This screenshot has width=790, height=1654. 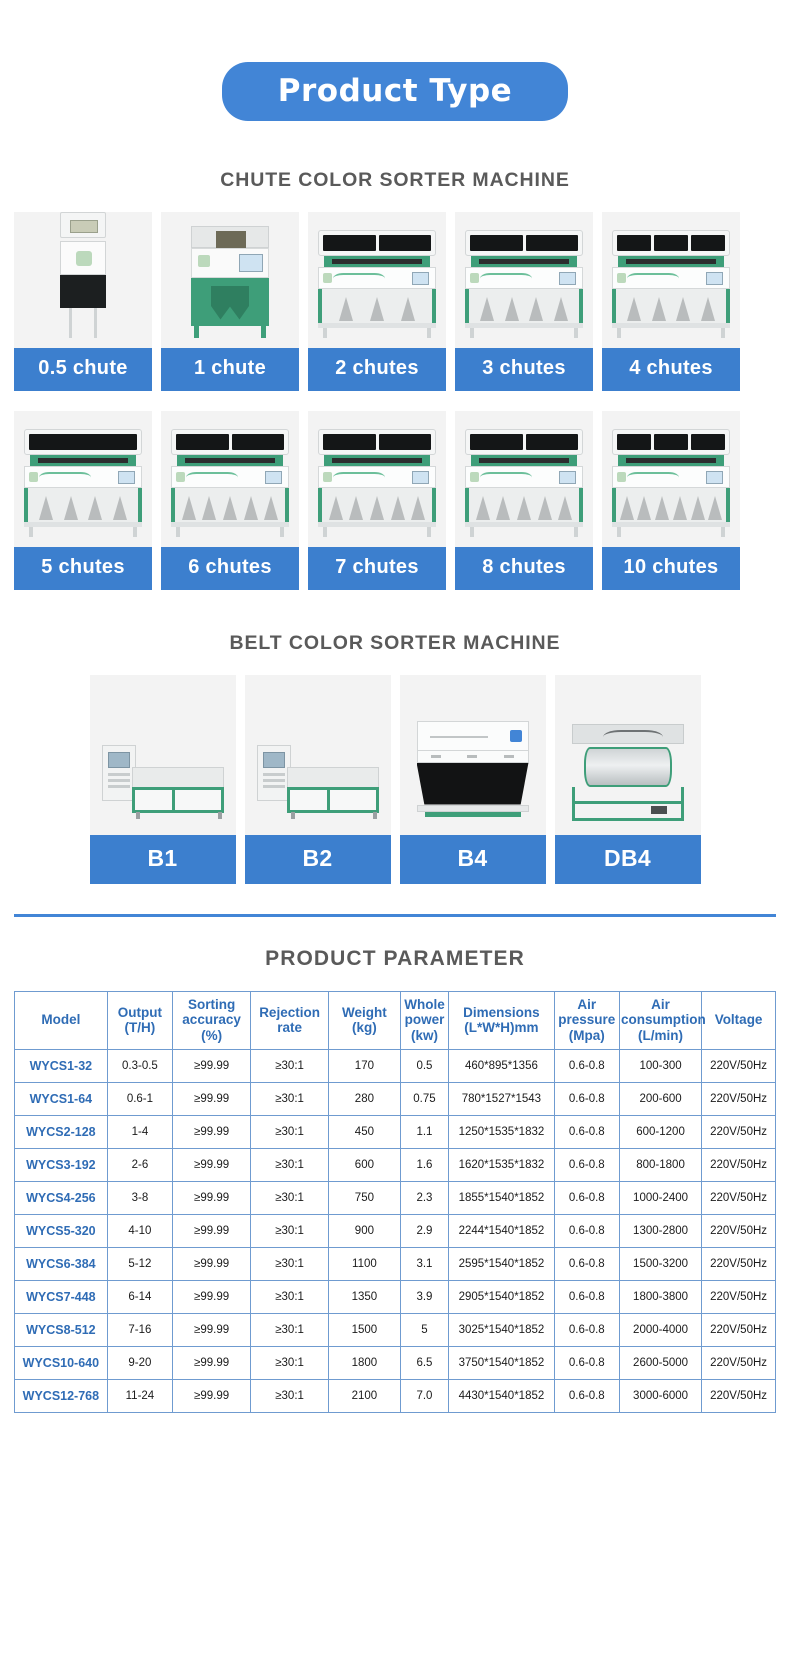 What do you see at coordinates (524, 482) in the screenshot?
I see `machine-illustration-8-chutes` at bounding box center [524, 482].